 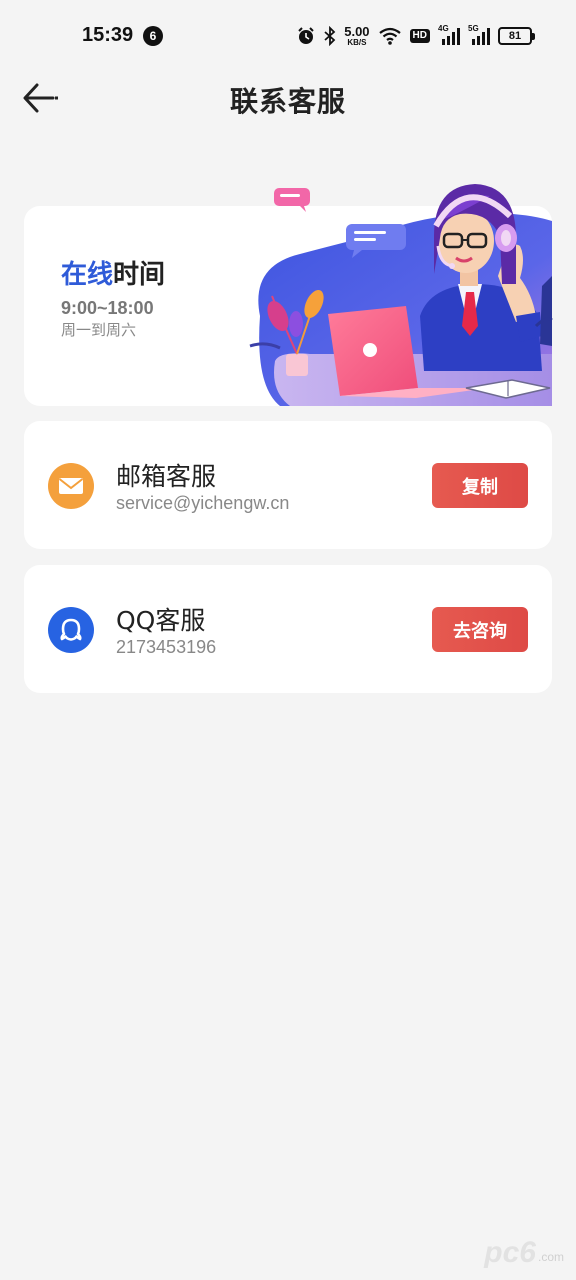 I want to click on qq-icon, so click(x=71, y=630).